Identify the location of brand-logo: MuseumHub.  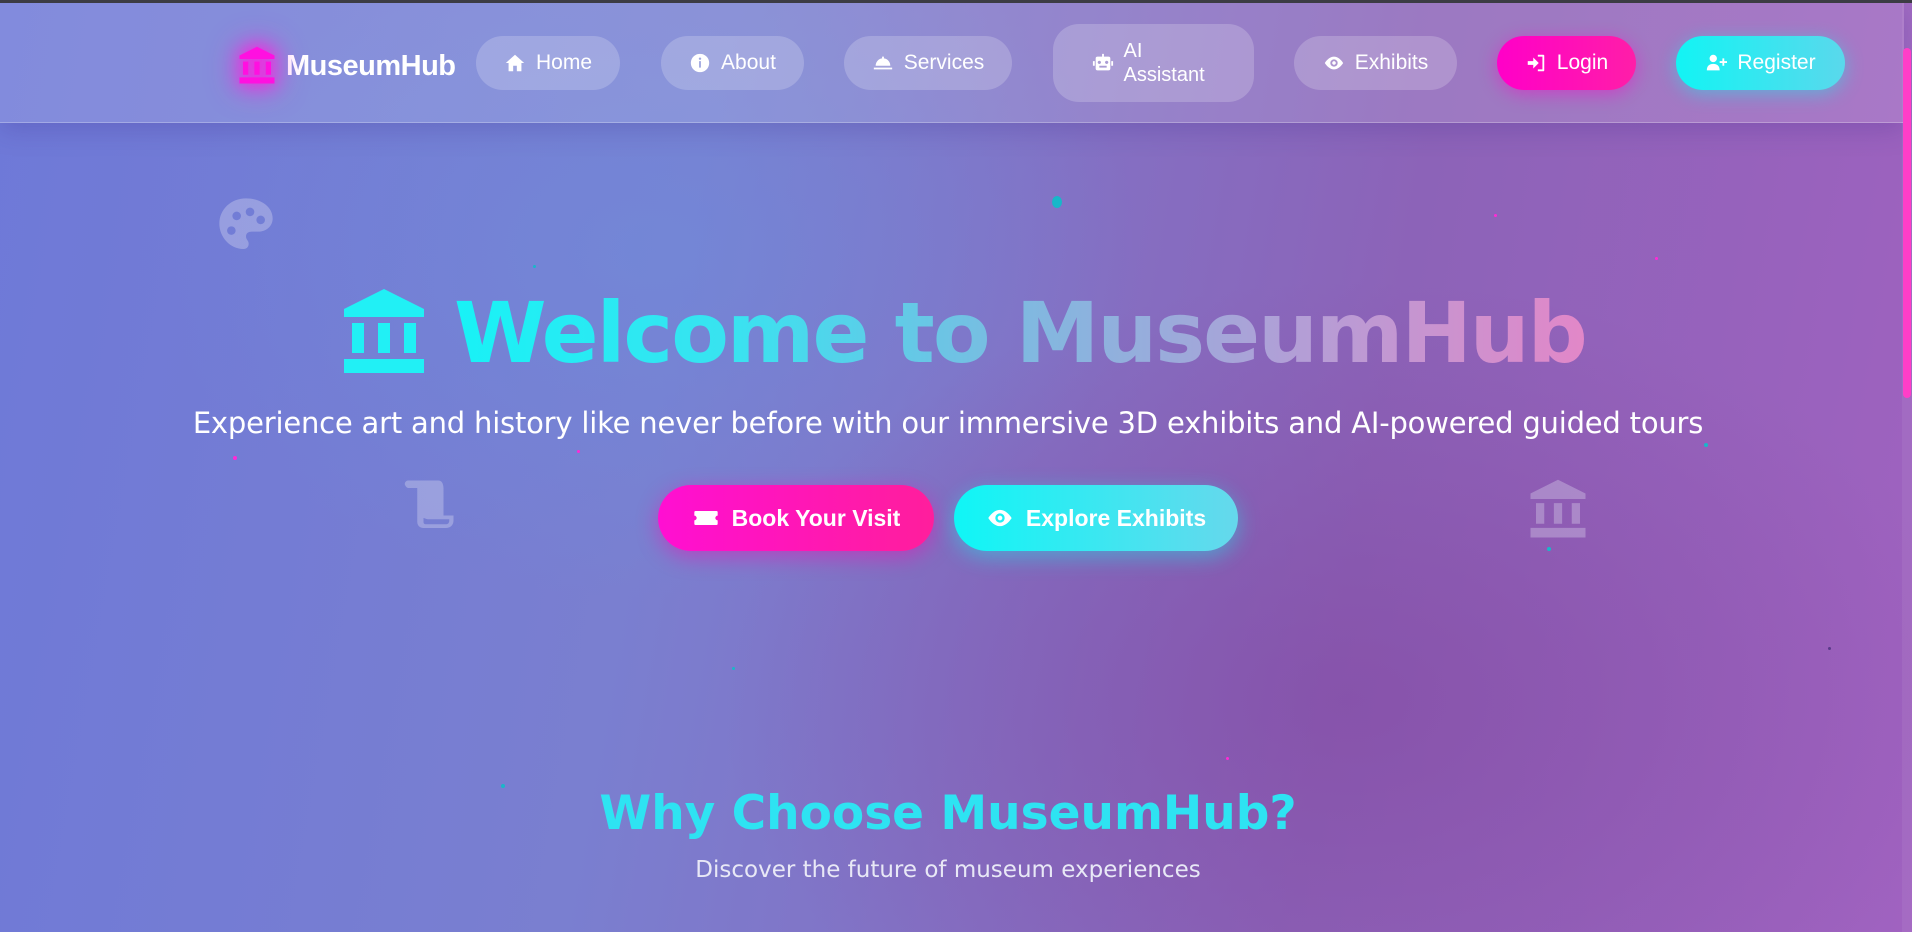
(346, 66).